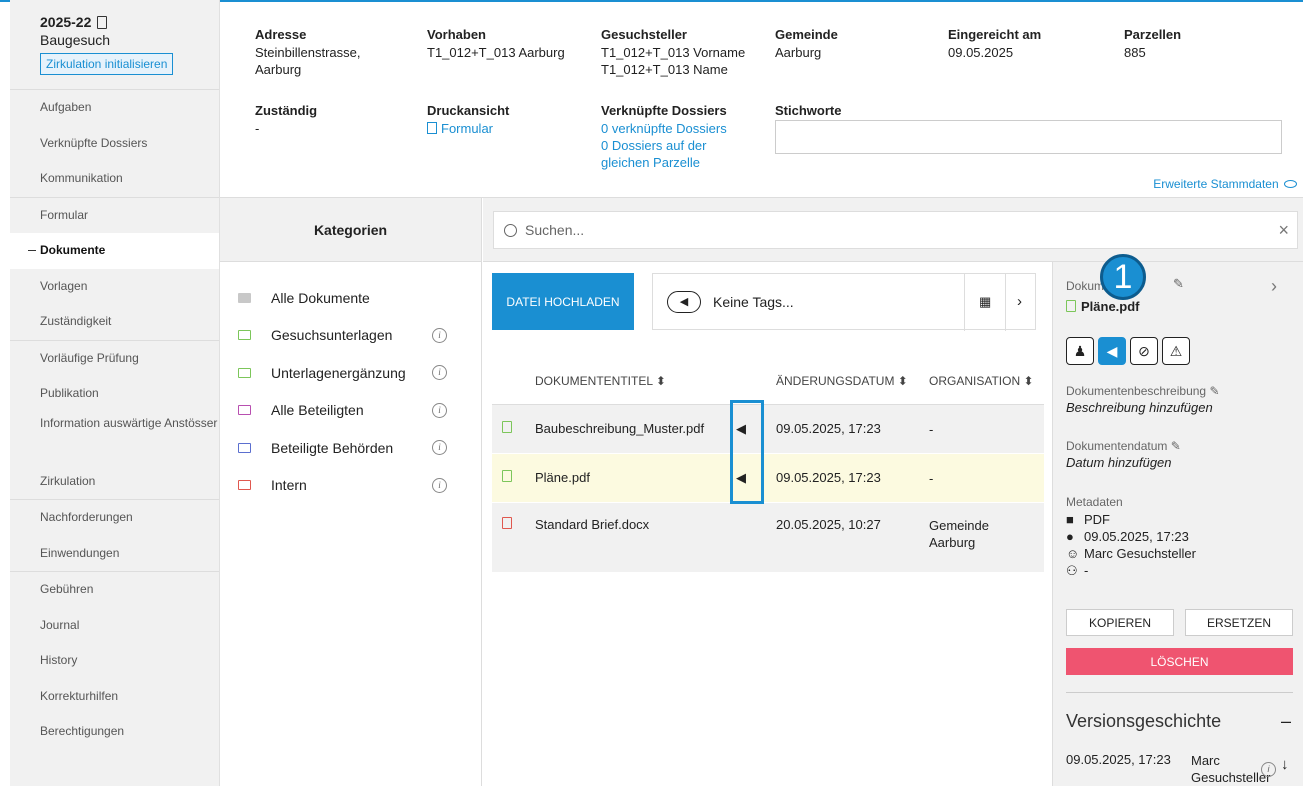 This screenshot has width=1303, height=786. I want to click on sidebar-item-information-auswärtige-anstösser: Information auswärtige Anstösser, so click(114, 438).